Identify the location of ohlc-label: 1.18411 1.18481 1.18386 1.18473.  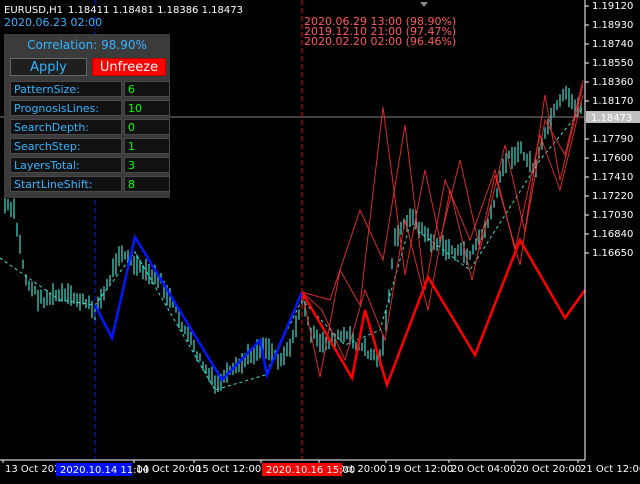
(155, 10).